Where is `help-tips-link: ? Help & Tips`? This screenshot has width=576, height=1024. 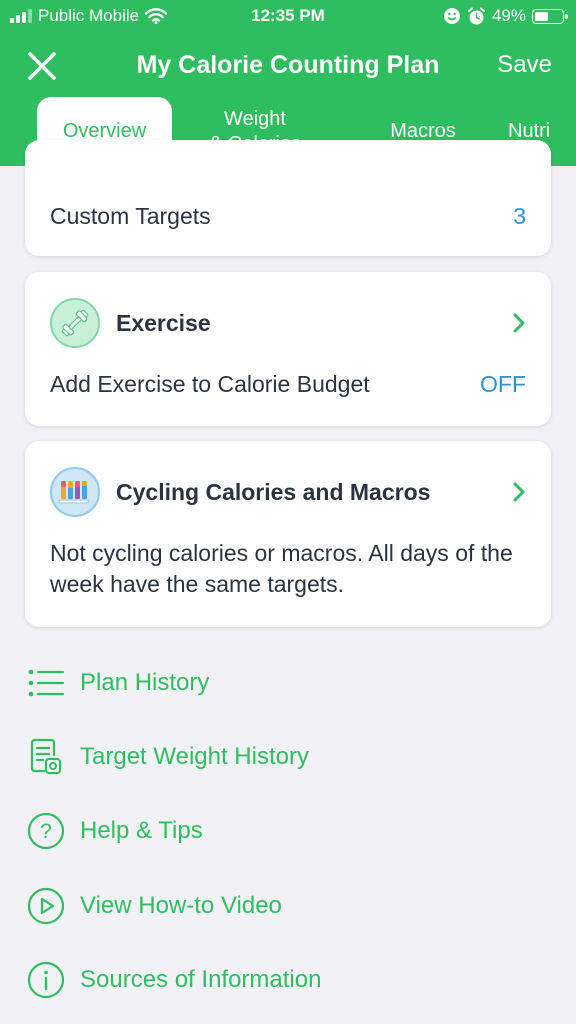
help-tips-link: ? Help & Tips is located at coordinates (114, 831).